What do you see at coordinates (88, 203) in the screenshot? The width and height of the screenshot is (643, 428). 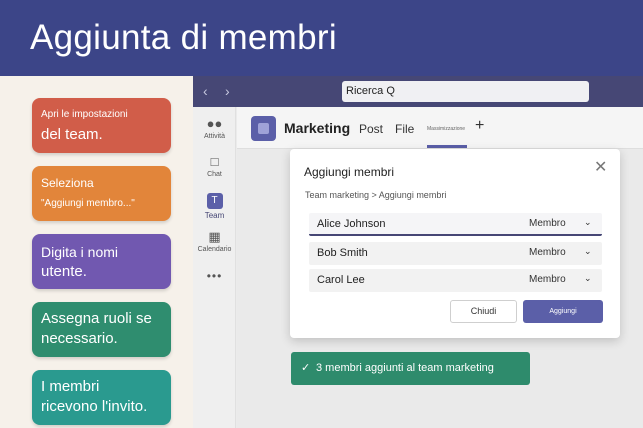 I see `step-2-line-2: "Aggiungi membro..."` at bounding box center [88, 203].